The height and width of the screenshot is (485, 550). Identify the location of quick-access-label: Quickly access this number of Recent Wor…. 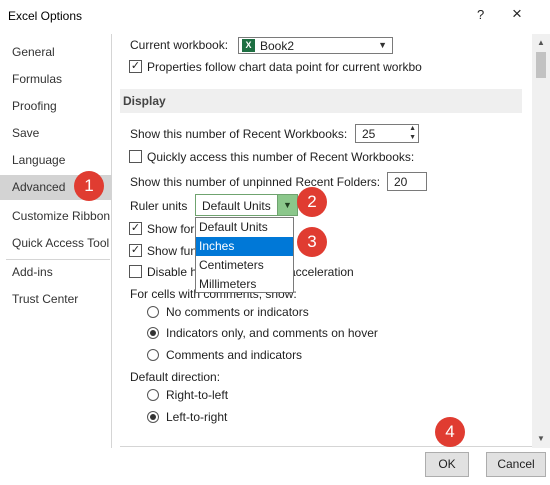
(281, 157).